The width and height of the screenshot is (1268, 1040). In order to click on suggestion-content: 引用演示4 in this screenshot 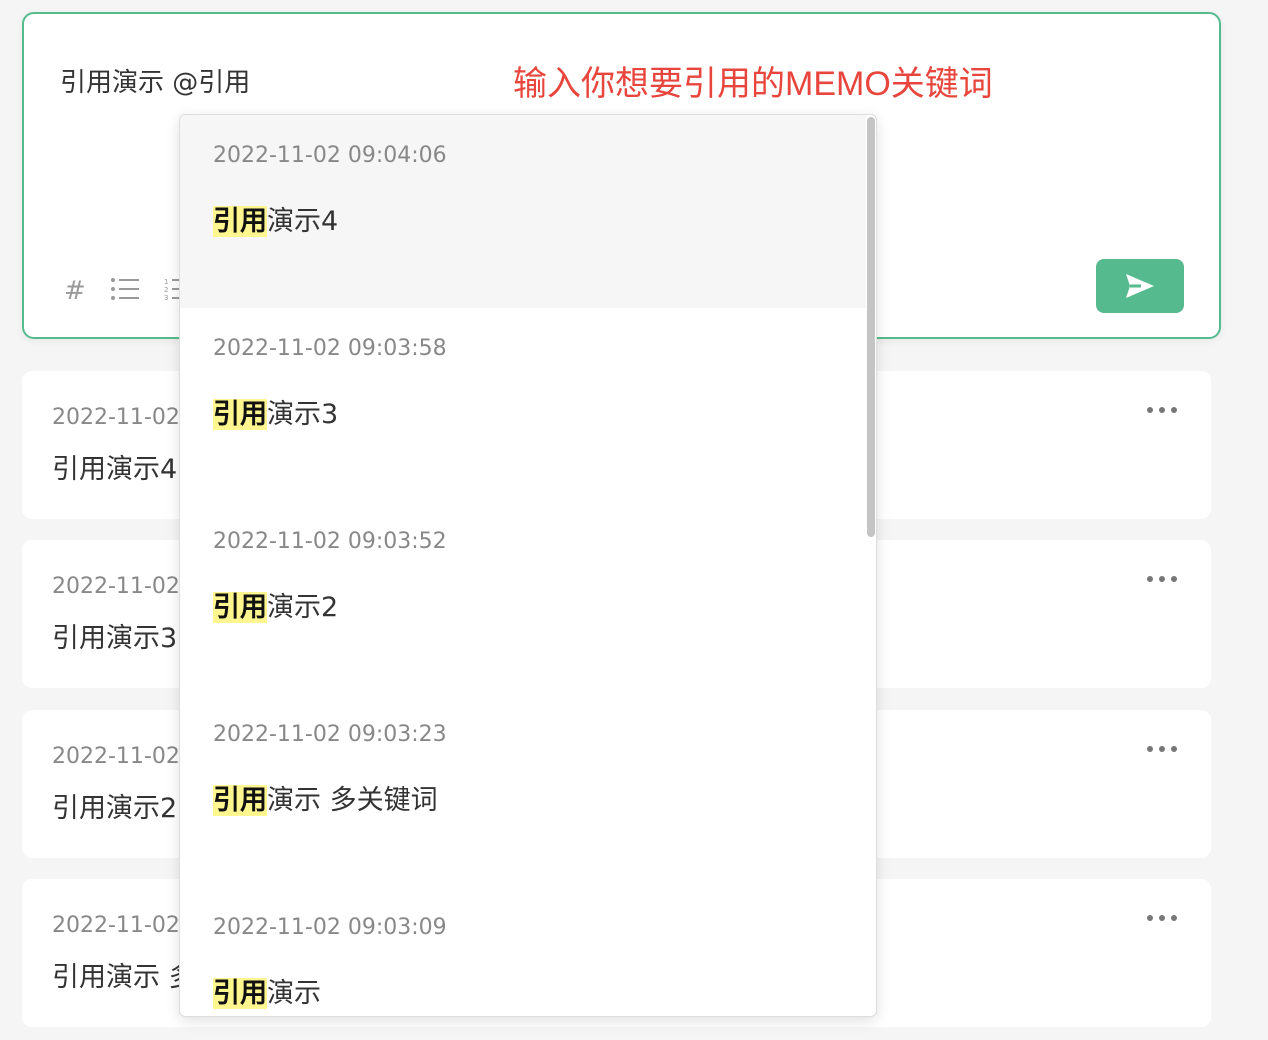, I will do `click(275, 218)`.